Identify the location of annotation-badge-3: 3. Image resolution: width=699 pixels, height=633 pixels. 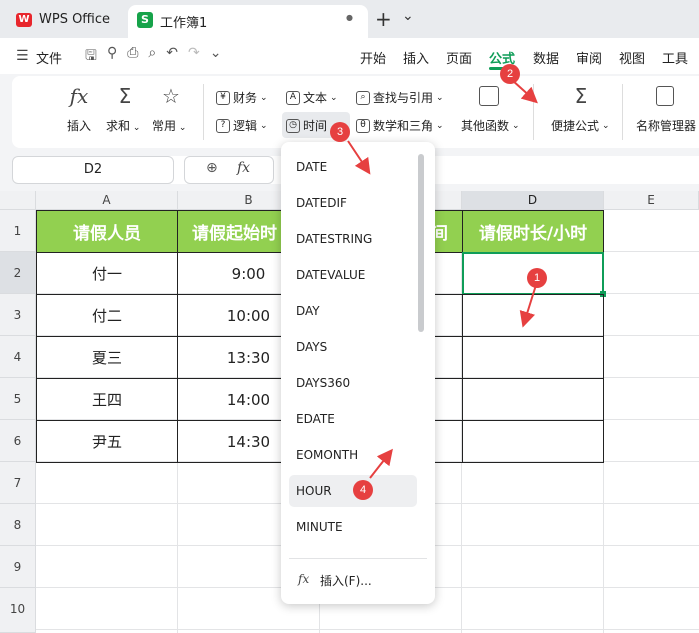
(340, 132).